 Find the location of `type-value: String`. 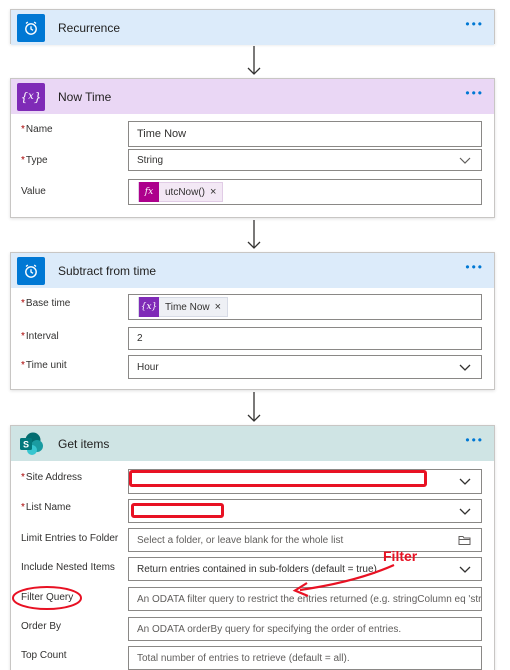

type-value: String is located at coordinates (150, 160).